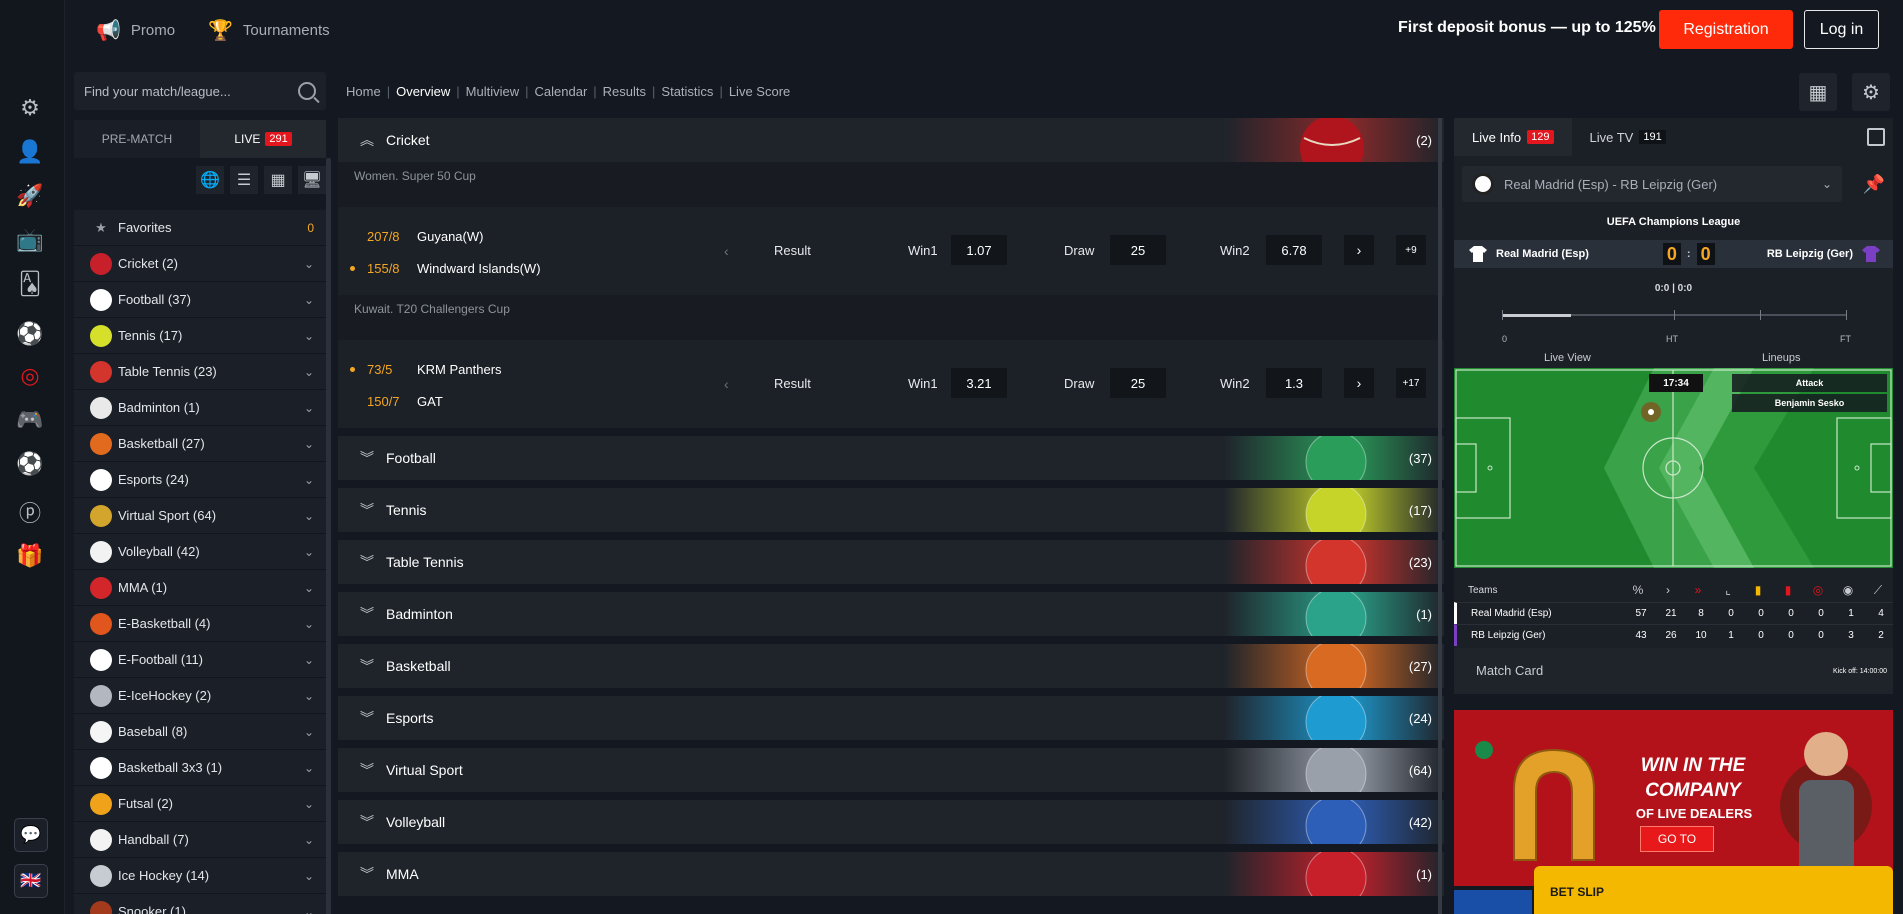 The width and height of the screenshot is (1903, 914). Describe the element at coordinates (30, 334) in the screenshot. I see `football-icon: ⚽` at that location.